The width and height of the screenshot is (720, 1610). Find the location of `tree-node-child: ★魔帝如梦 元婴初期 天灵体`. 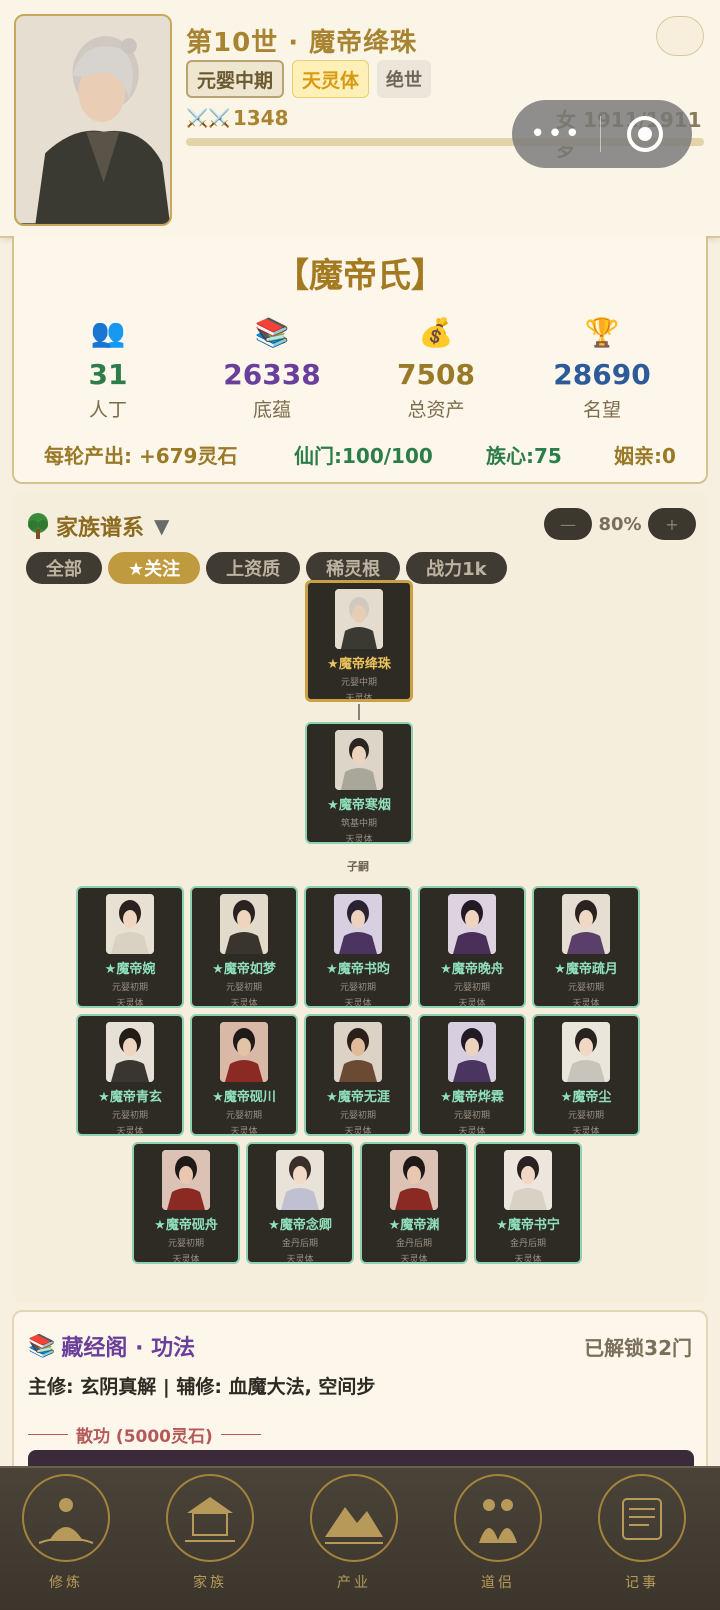

tree-node-child: ★魔帝如梦 元婴初期 天灵体 is located at coordinates (244, 947).